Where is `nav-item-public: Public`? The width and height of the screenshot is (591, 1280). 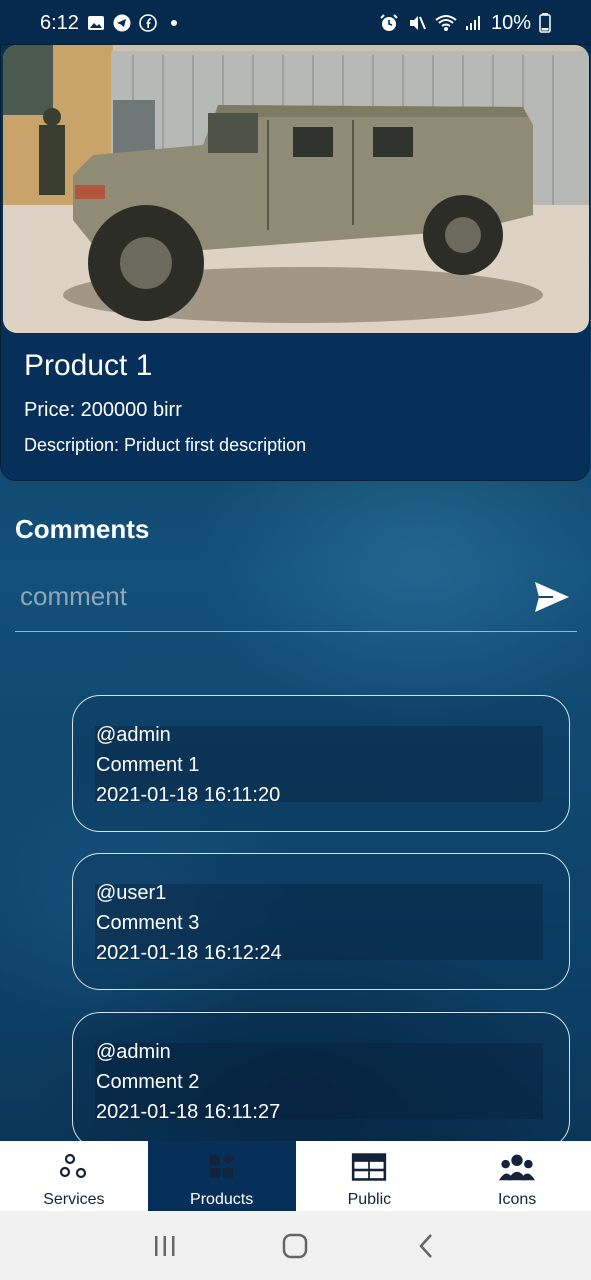 nav-item-public: Public is located at coordinates (370, 1176).